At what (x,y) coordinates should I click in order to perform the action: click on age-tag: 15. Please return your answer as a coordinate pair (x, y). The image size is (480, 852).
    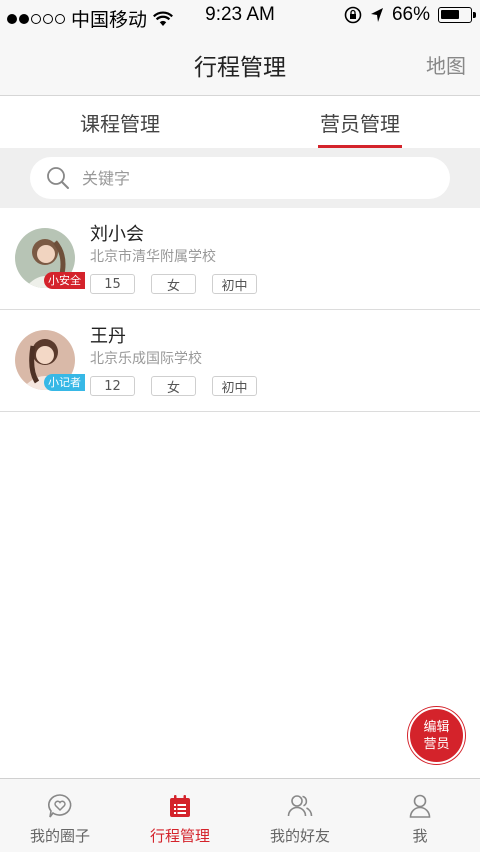
    Looking at the image, I should click on (112, 284).